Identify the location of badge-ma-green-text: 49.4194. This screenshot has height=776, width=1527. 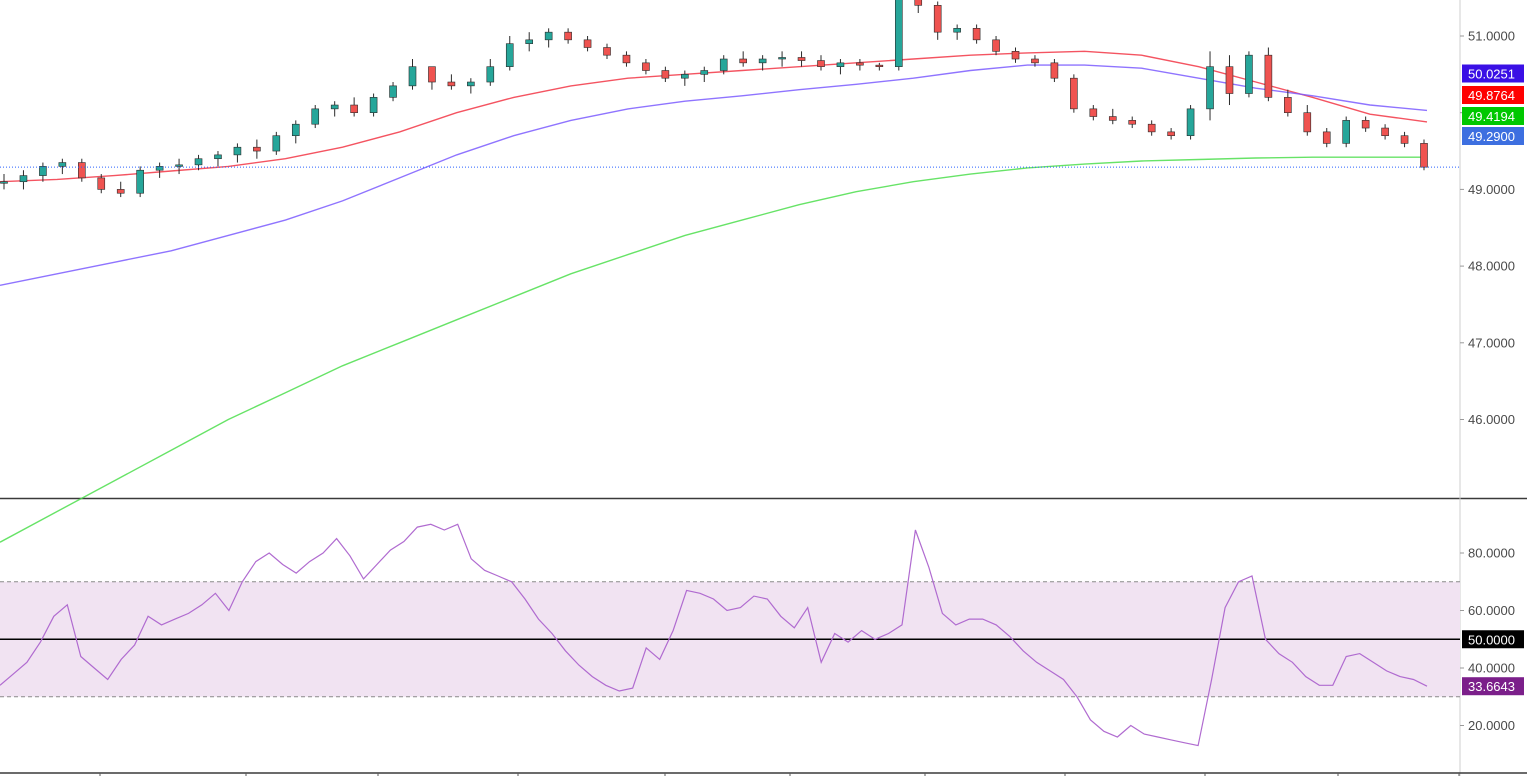
(1491, 116).